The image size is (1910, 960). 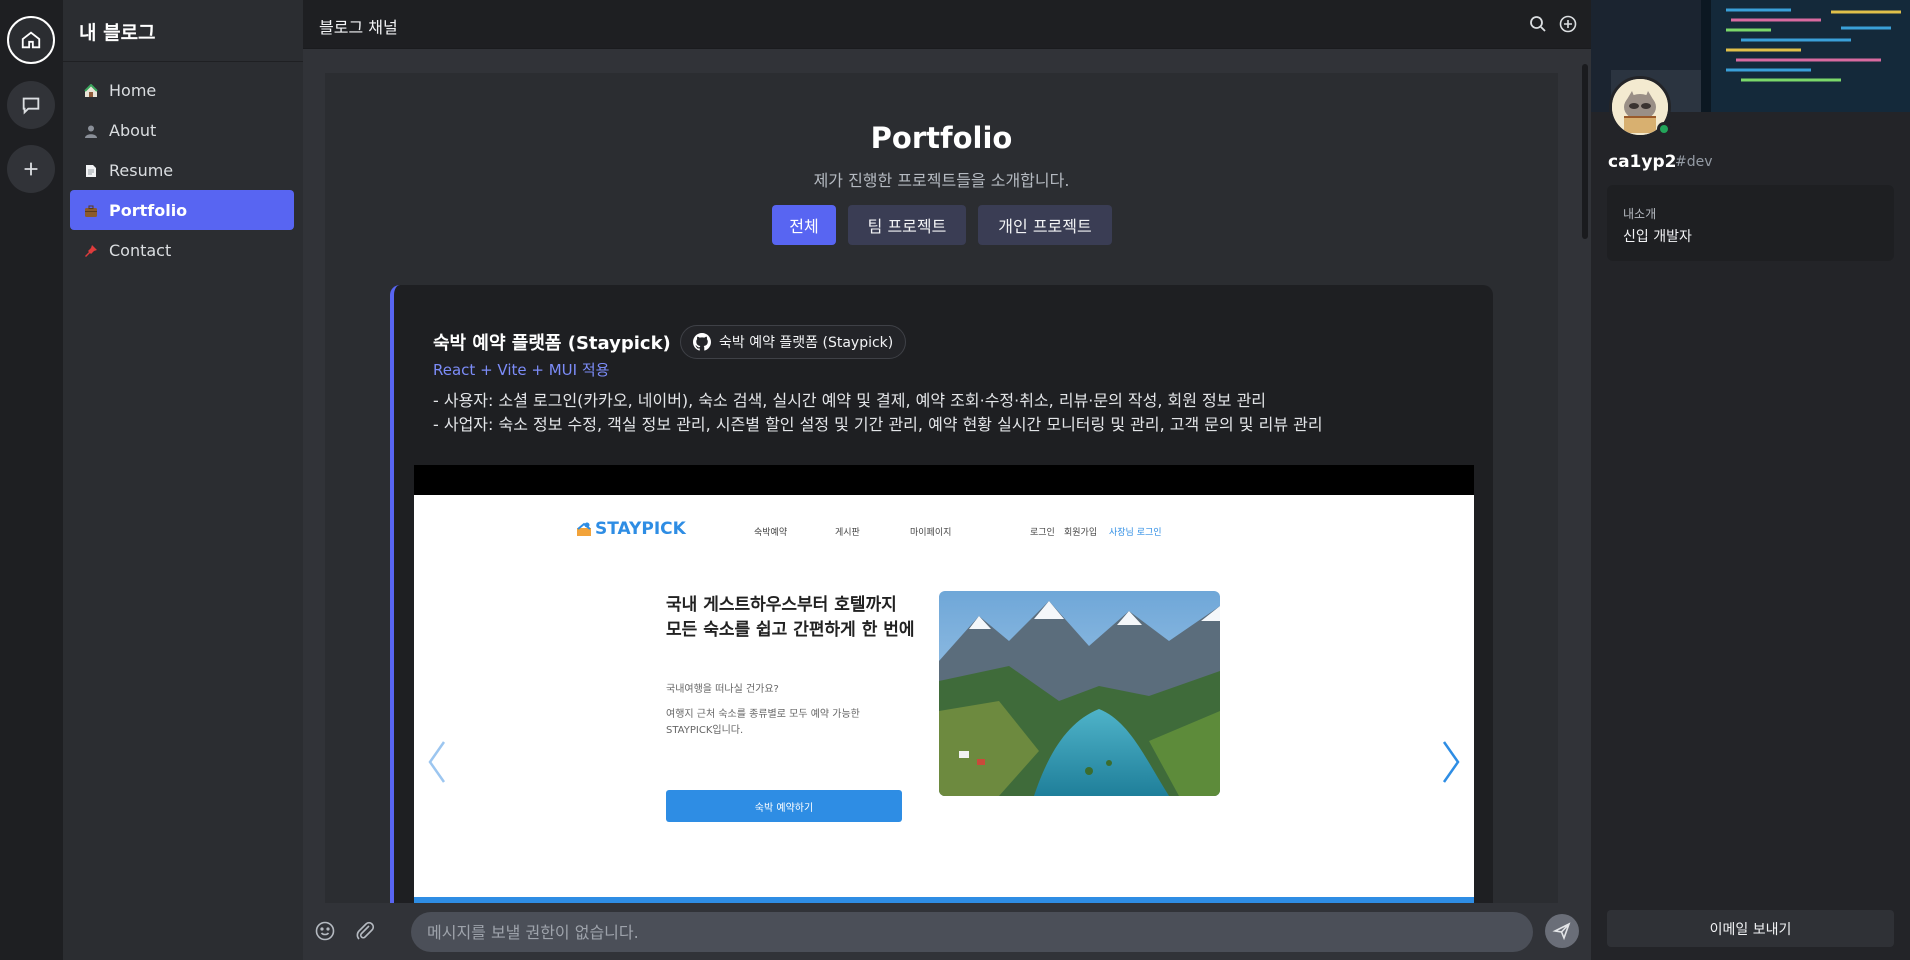 I want to click on sp-nav-login: 로그인, so click(x=1042, y=533).